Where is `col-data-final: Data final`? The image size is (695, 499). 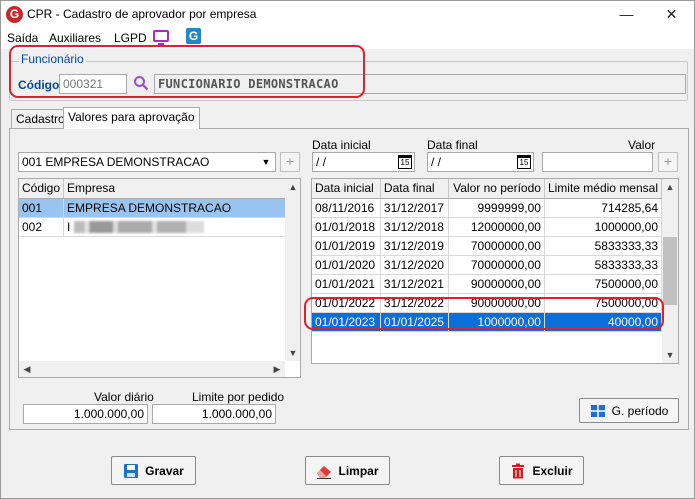
col-data-final: Data final is located at coordinates (415, 189).